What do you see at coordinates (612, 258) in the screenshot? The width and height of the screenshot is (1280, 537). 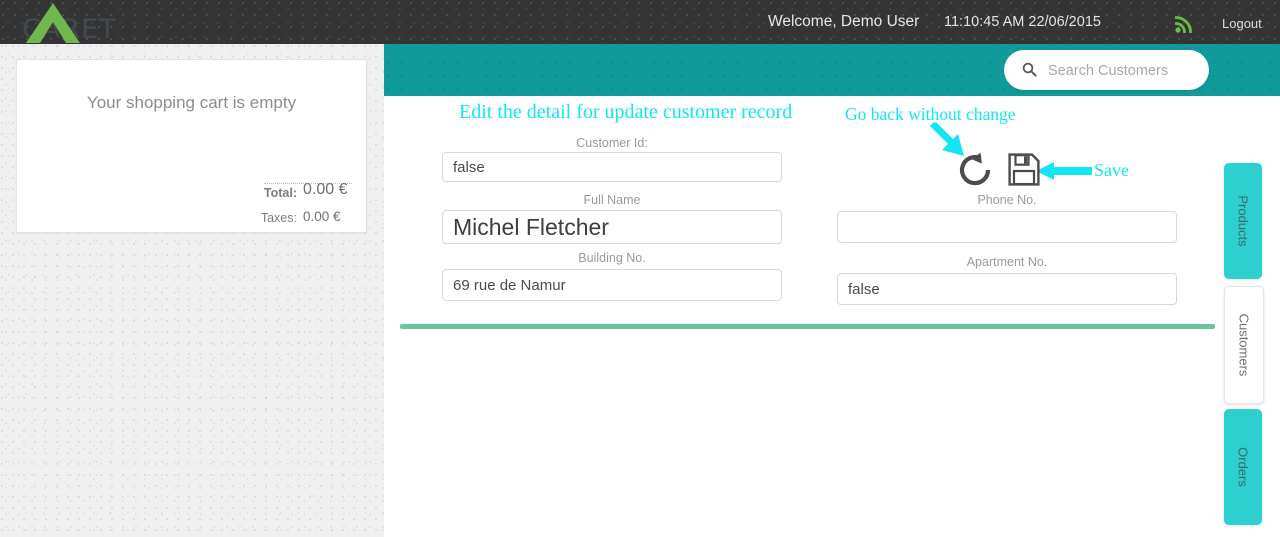 I see `field-label-building-no: Building No.` at bounding box center [612, 258].